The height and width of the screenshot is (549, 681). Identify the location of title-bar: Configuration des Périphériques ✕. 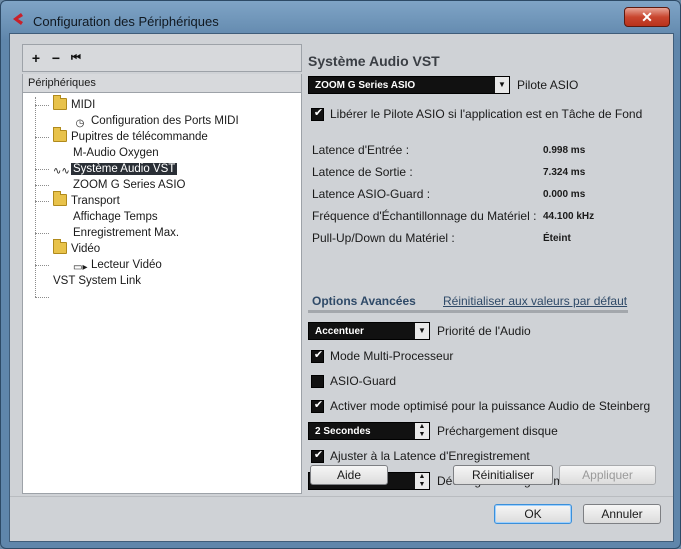
(340, 18).